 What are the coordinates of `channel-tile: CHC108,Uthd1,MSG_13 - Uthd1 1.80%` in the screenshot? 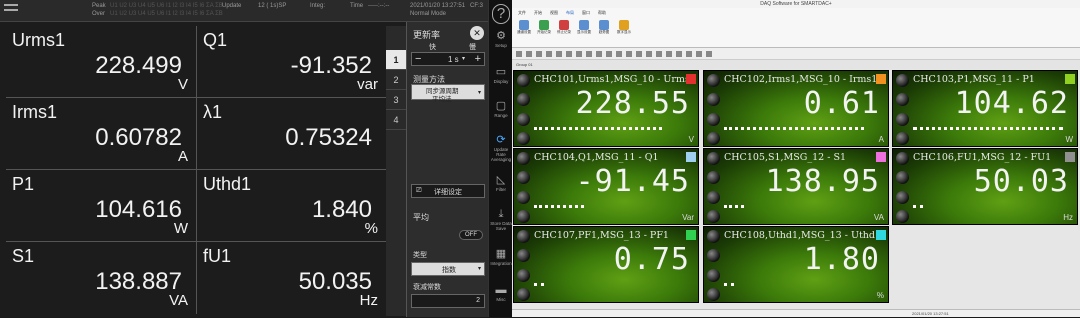 It's located at (796, 264).